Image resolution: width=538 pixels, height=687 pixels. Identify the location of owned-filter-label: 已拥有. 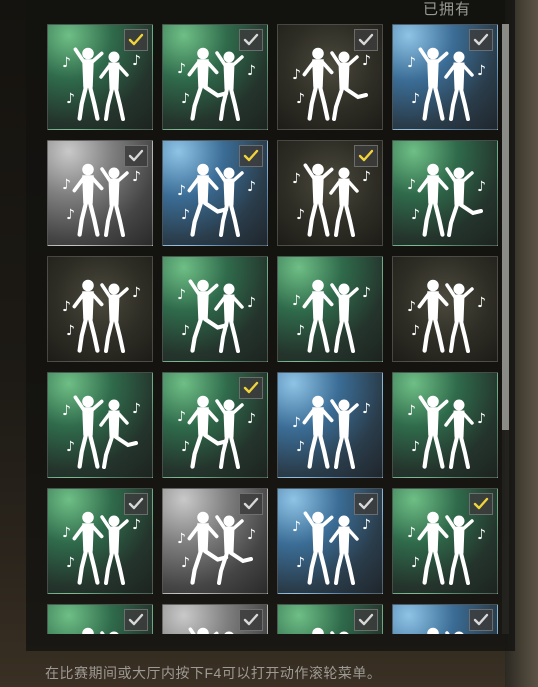
(447, 9).